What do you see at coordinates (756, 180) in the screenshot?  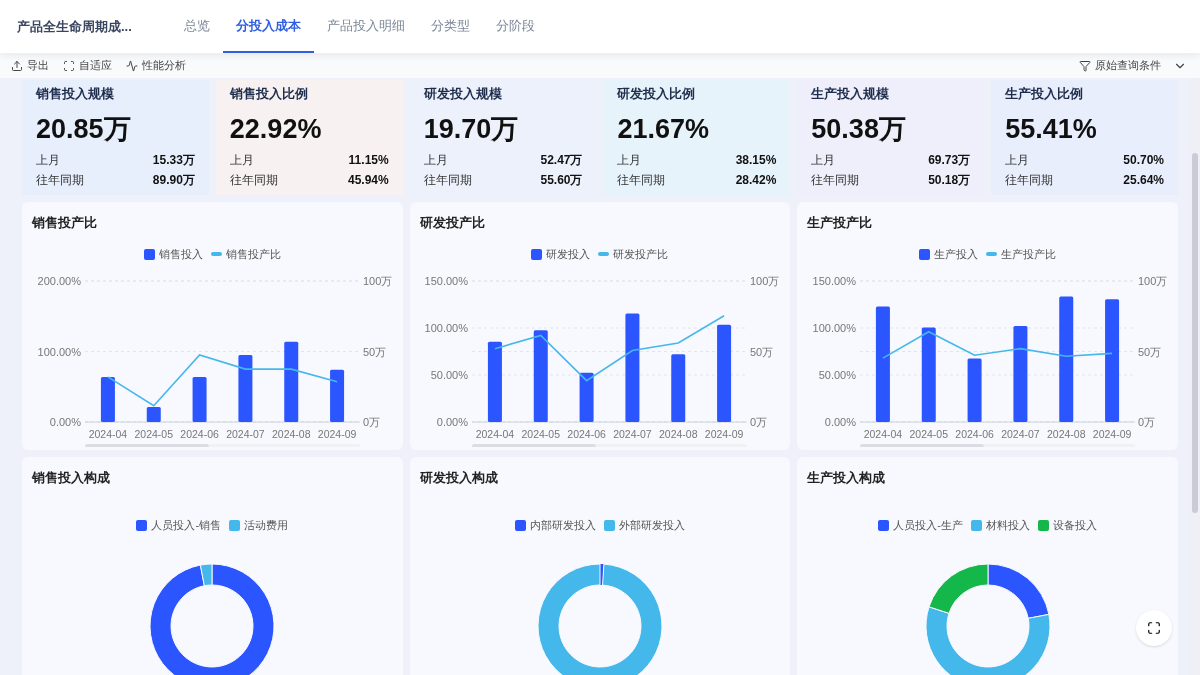 I see `kpi-row-value: 28.42%` at bounding box center [756, 180].